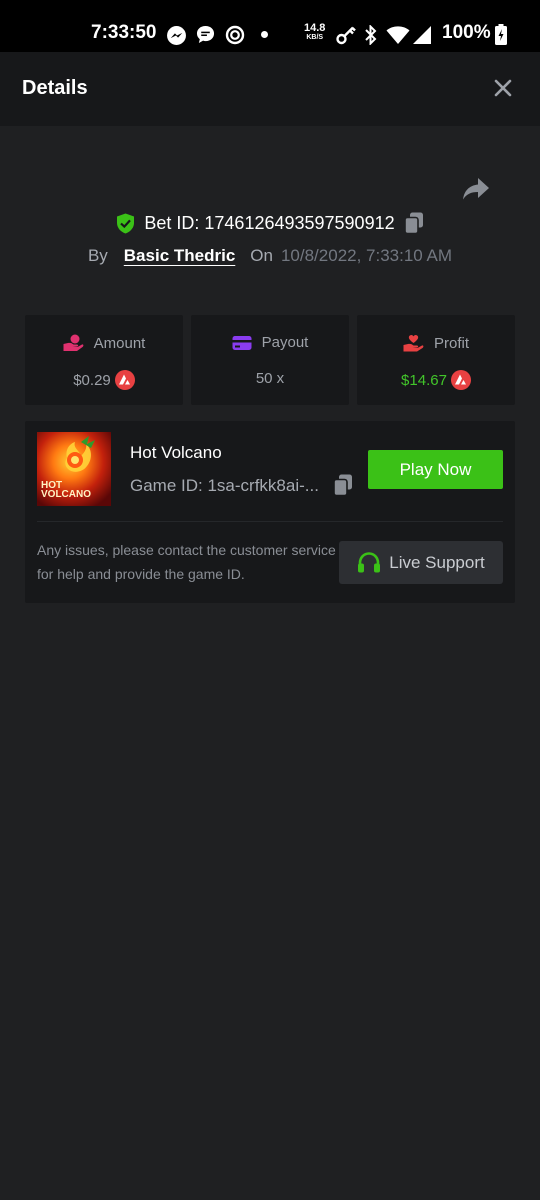  I want to click on network-speed: 14.8 KB/S, so click(314, 33).